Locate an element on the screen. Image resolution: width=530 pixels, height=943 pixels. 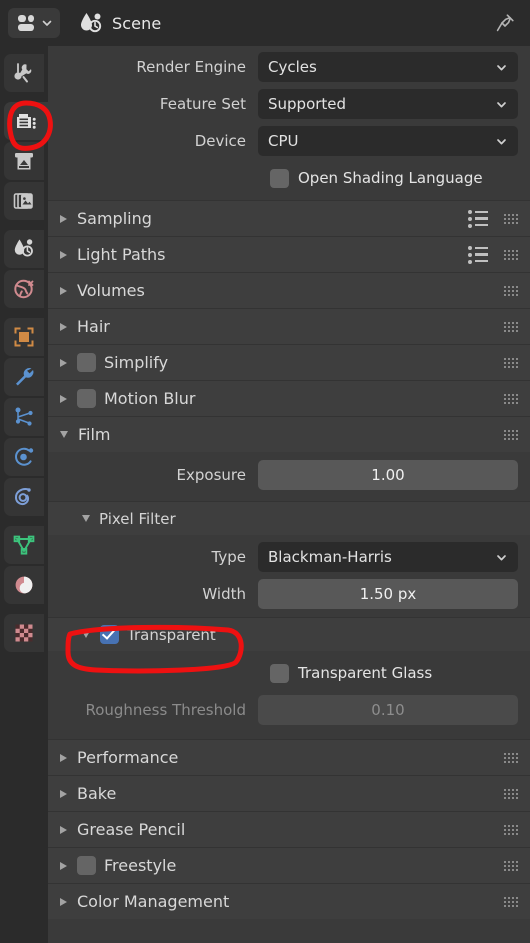
device-dropdown: CPU is located at coordinates (388, 141).